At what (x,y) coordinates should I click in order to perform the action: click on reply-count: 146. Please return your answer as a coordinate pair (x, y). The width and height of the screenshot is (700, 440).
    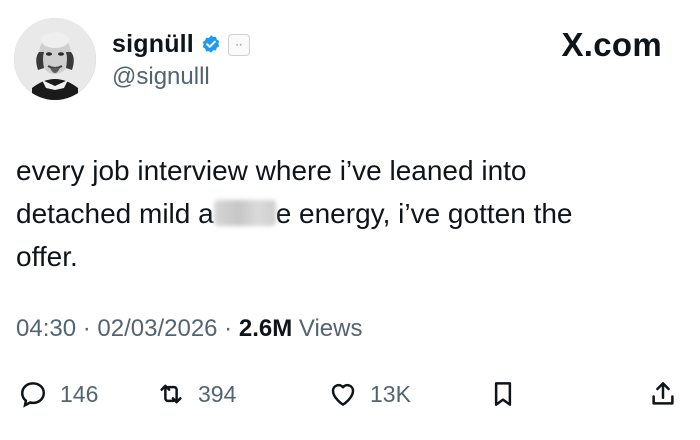
    Looking at the image, I should click on (79, 393).